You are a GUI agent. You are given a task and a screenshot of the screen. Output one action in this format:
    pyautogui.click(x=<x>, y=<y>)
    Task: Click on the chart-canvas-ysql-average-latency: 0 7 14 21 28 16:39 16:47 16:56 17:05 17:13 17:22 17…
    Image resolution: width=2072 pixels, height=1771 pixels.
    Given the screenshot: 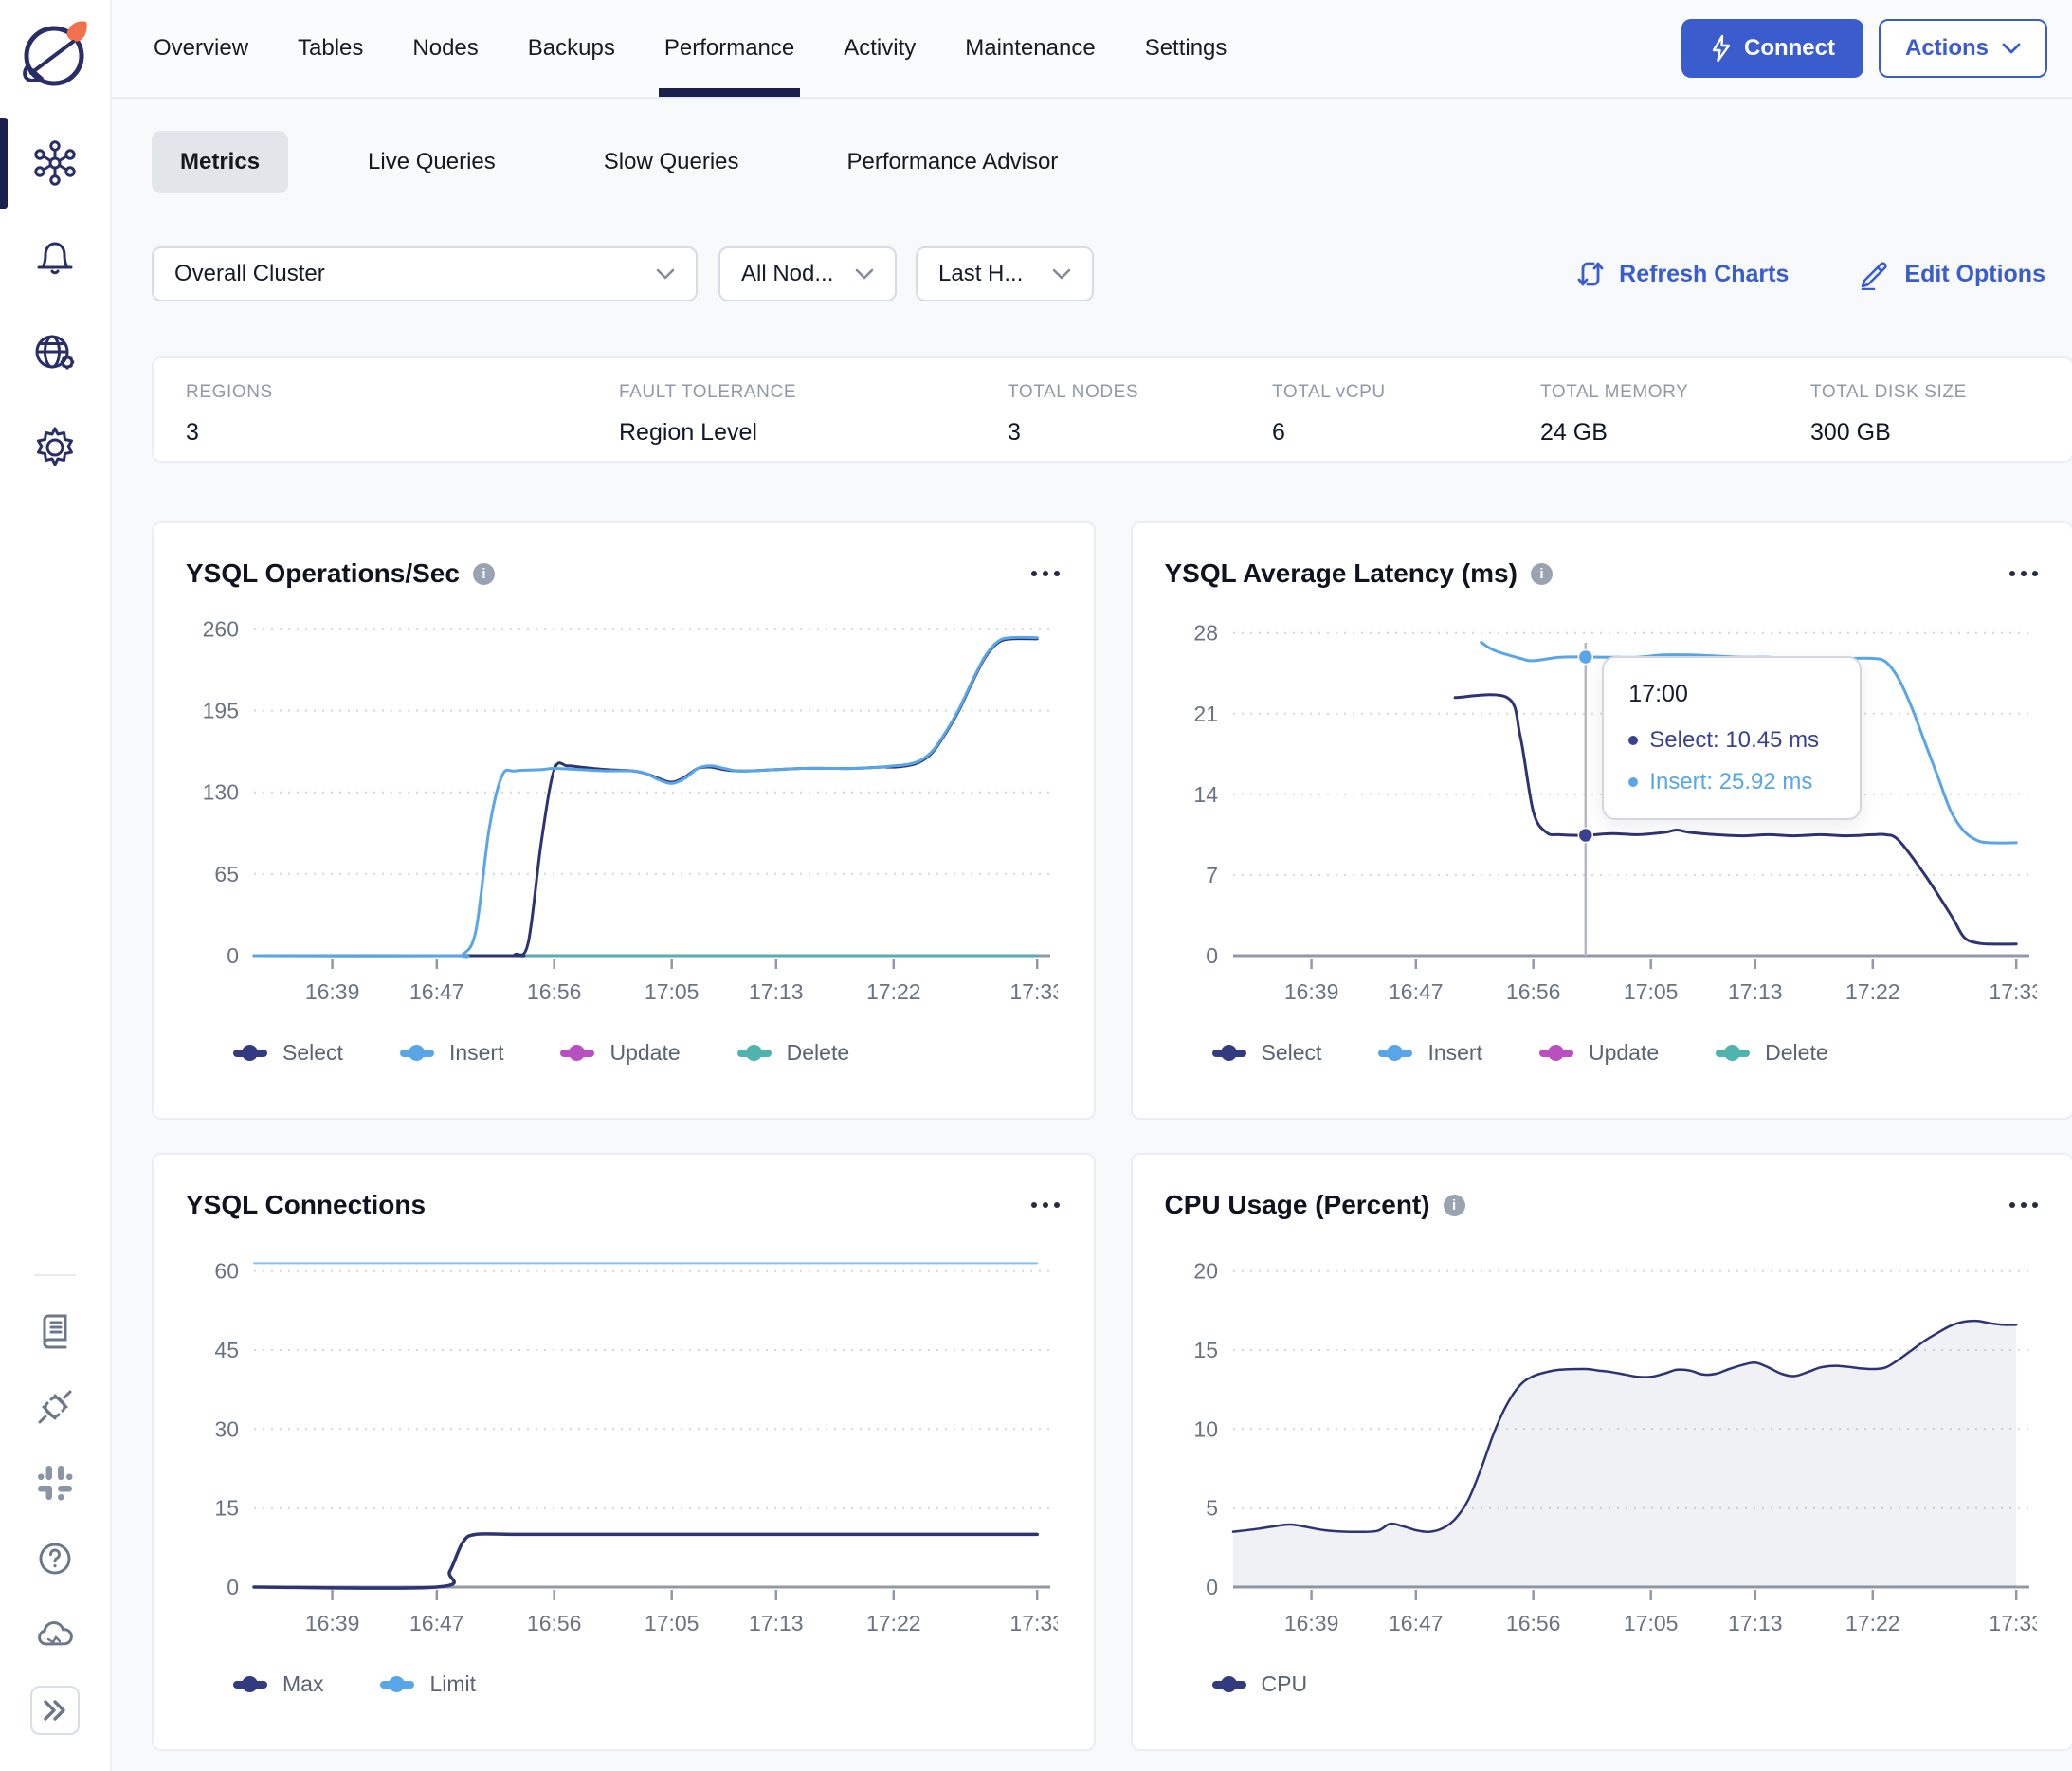 What is the action you would take?
    pyautogui.click(x=1619, y=812)
    